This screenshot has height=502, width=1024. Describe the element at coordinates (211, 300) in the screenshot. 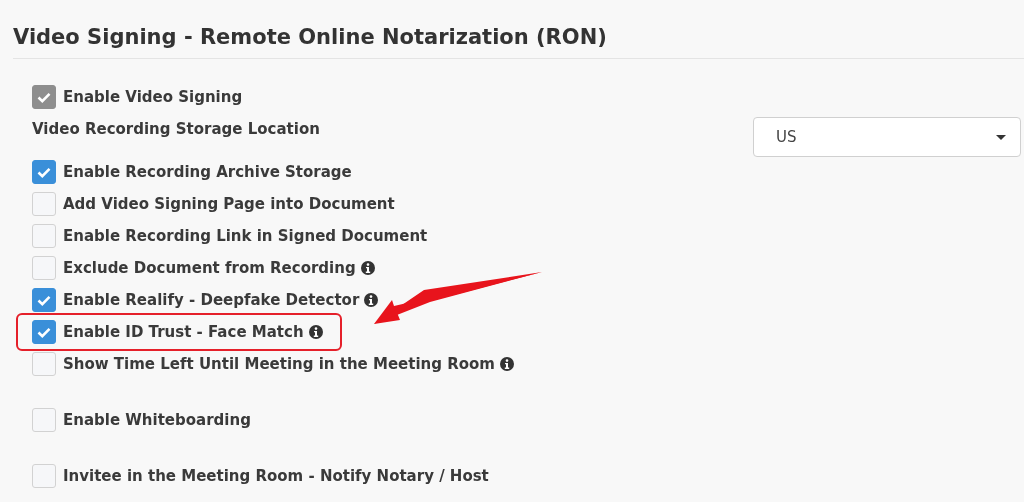

I see `checkbox-label: Enable Realify - Deepfake Detector` at that location.